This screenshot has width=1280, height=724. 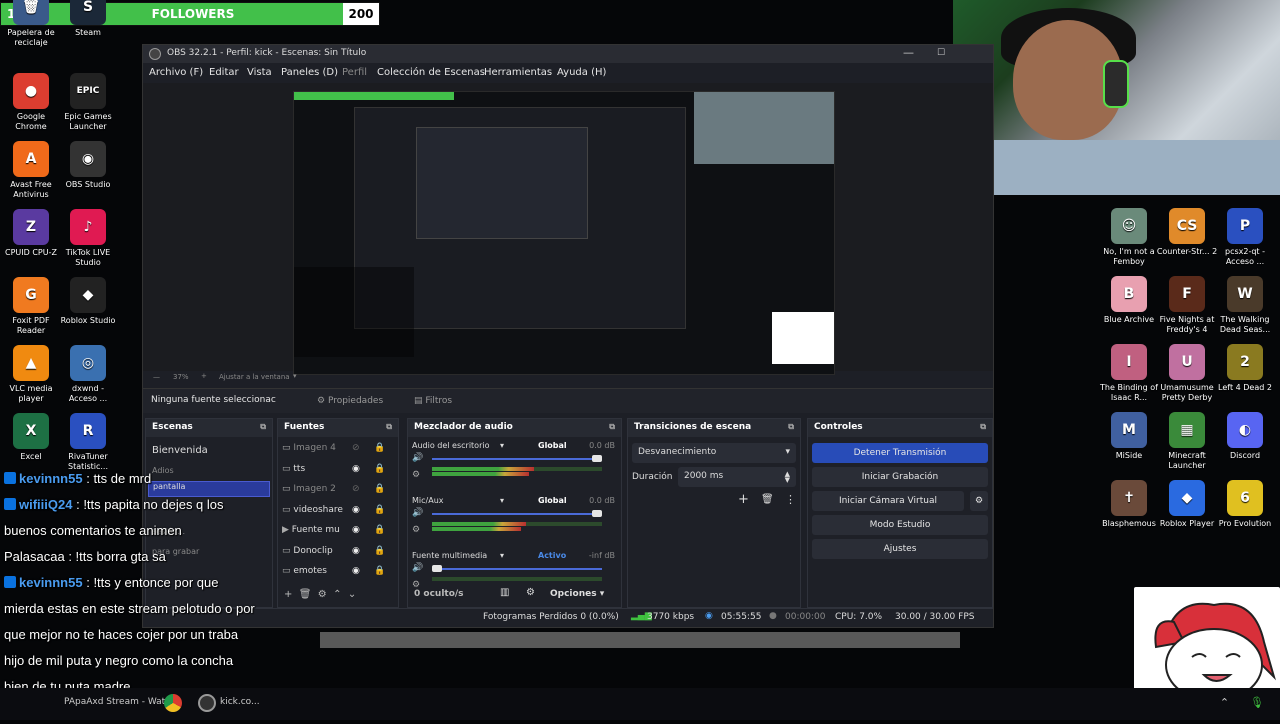 I want to click on desktop-icon: ◐ Discord, so click(x=1245, y=436).